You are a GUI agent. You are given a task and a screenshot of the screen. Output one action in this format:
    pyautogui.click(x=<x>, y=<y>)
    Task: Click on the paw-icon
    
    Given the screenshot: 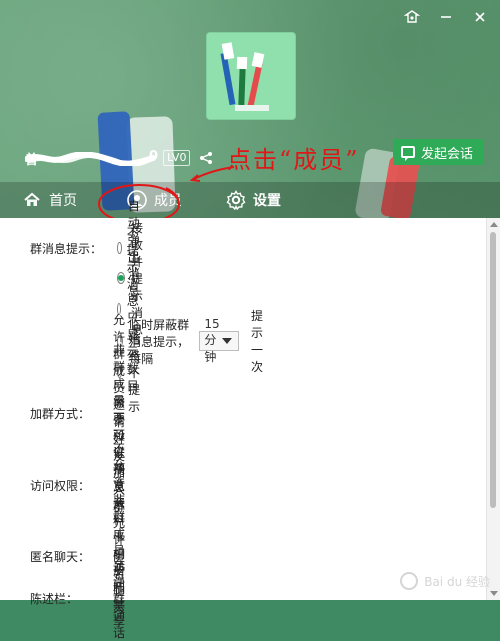 What is the action you would take?
    pyautogui.click(x=409, y=581)
    